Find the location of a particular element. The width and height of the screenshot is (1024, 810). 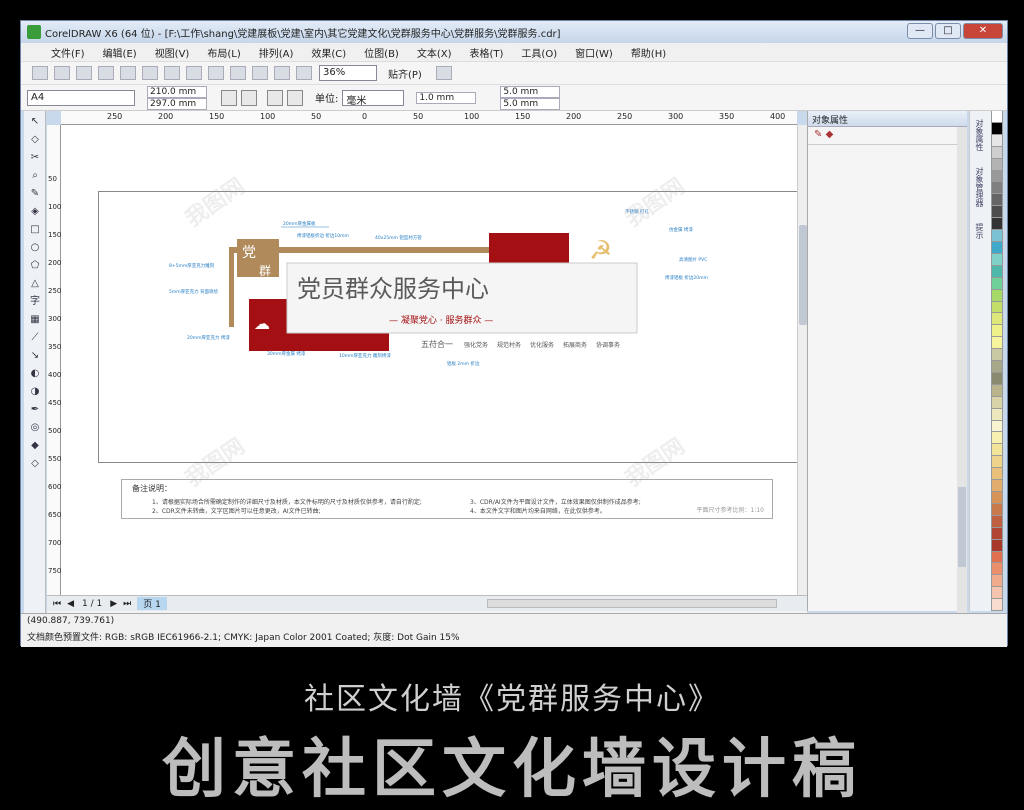

save-icon is located at coordinates (84, 73).